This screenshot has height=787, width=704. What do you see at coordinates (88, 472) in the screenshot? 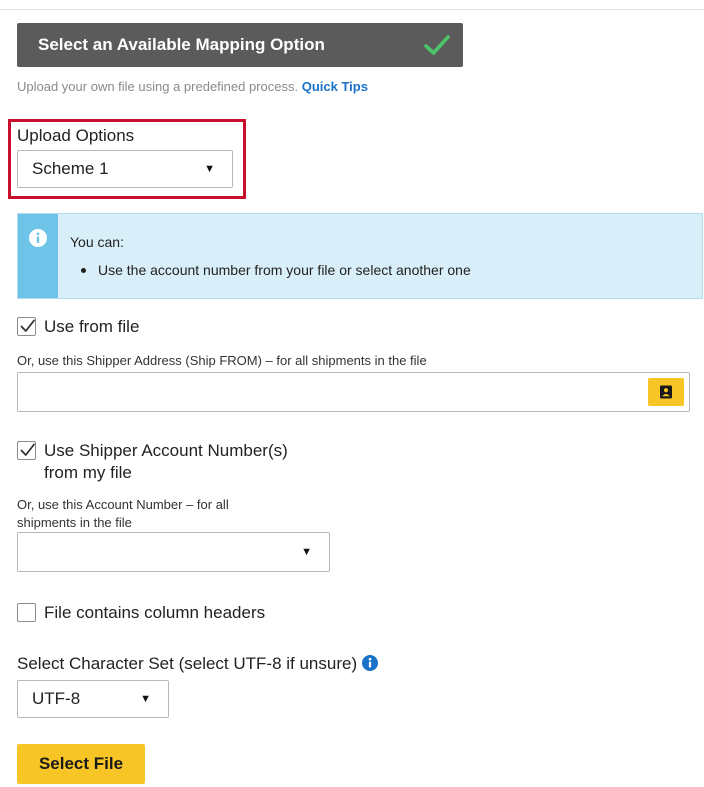
I see `use-account-numbers-label-line2: from my file` at bounding box center [88, 472].